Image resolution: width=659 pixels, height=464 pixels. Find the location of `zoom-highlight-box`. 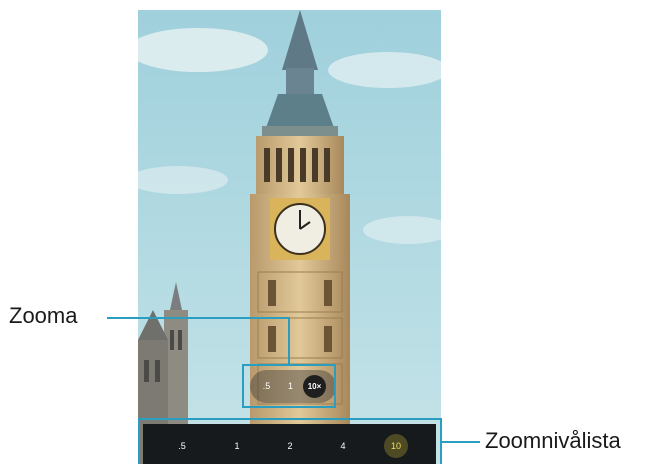

zoom-highlight-box is located at coordinates (289, 386).